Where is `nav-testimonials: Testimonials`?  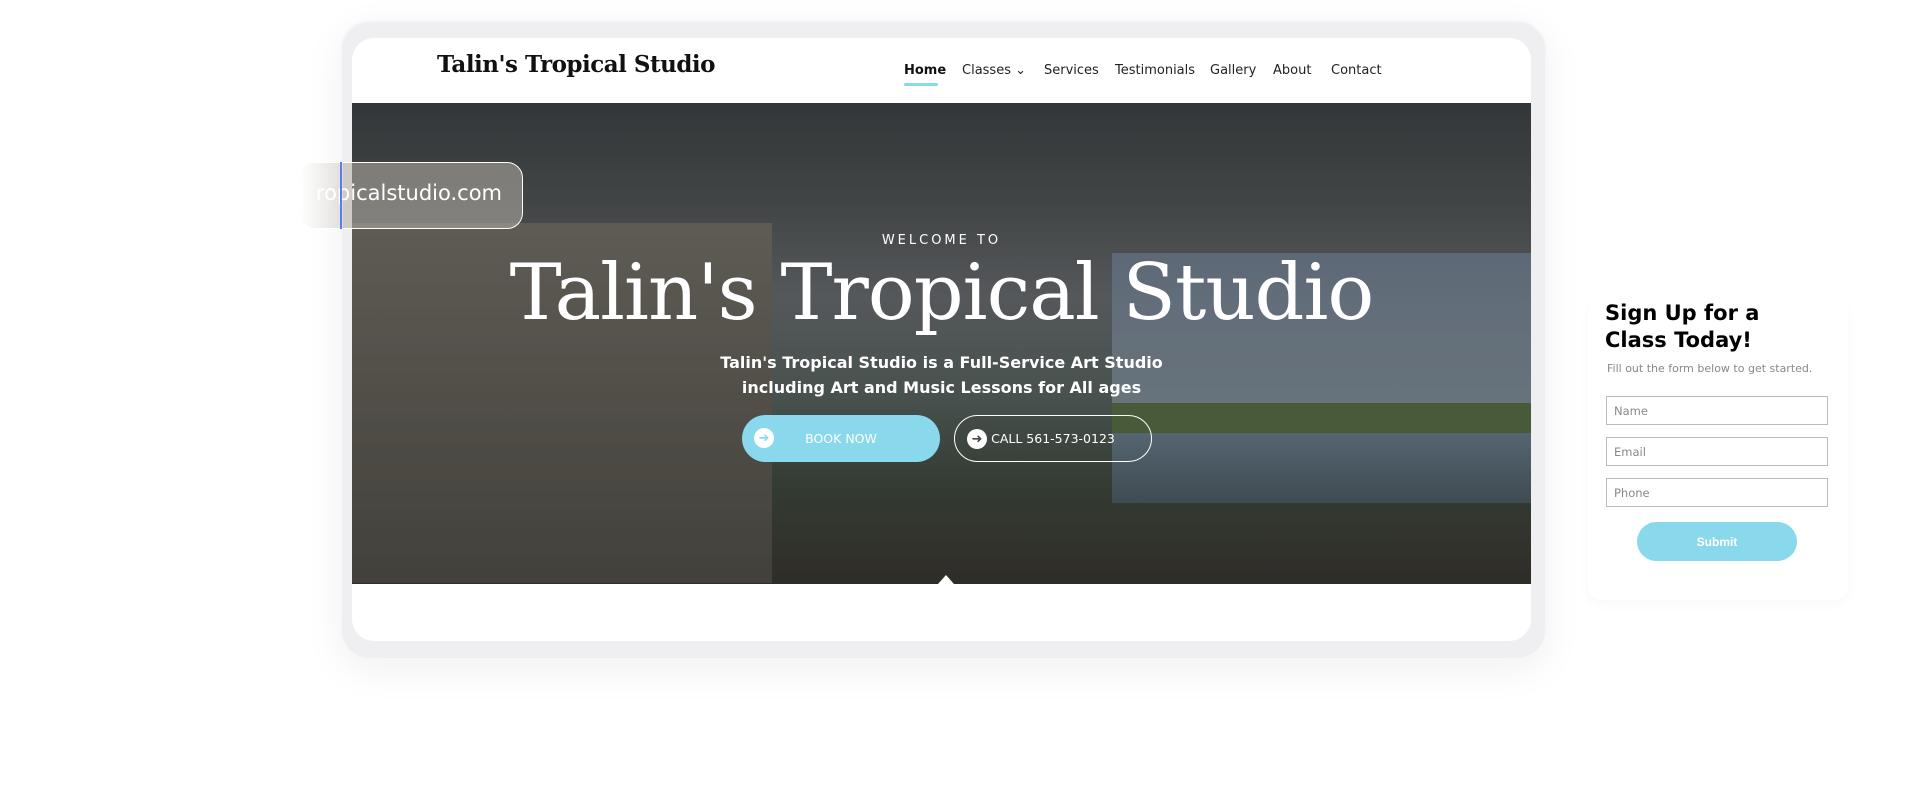
nav-testimonials: Testimonials is located at coordinates (1155, 70).